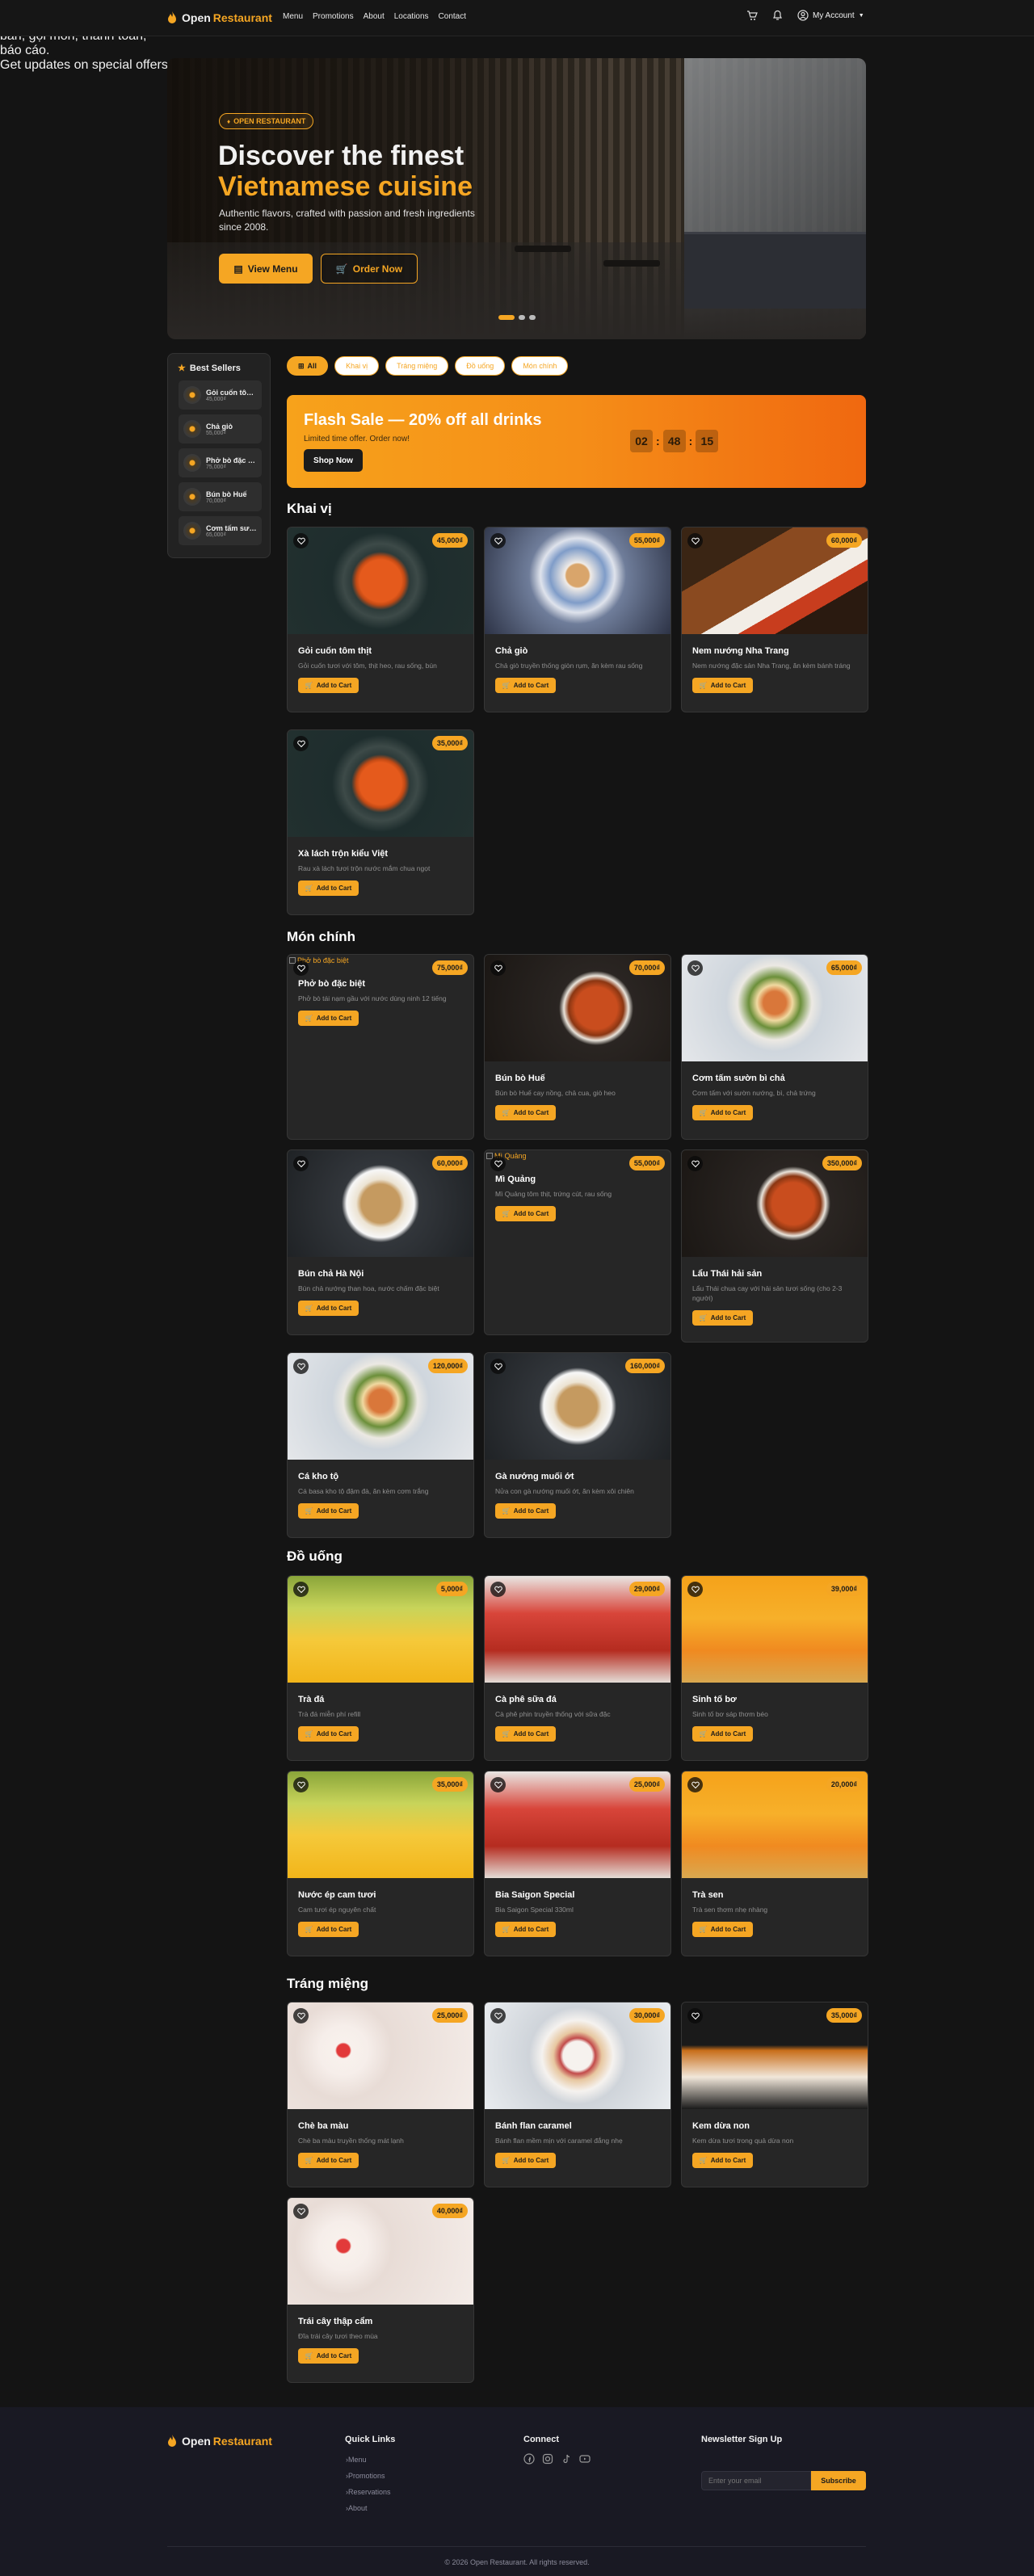 Image resolution: width=1034 pixels, height=2576 pixels. I want to click on footer-logo: Open Restaurant, so click(220, 2441).